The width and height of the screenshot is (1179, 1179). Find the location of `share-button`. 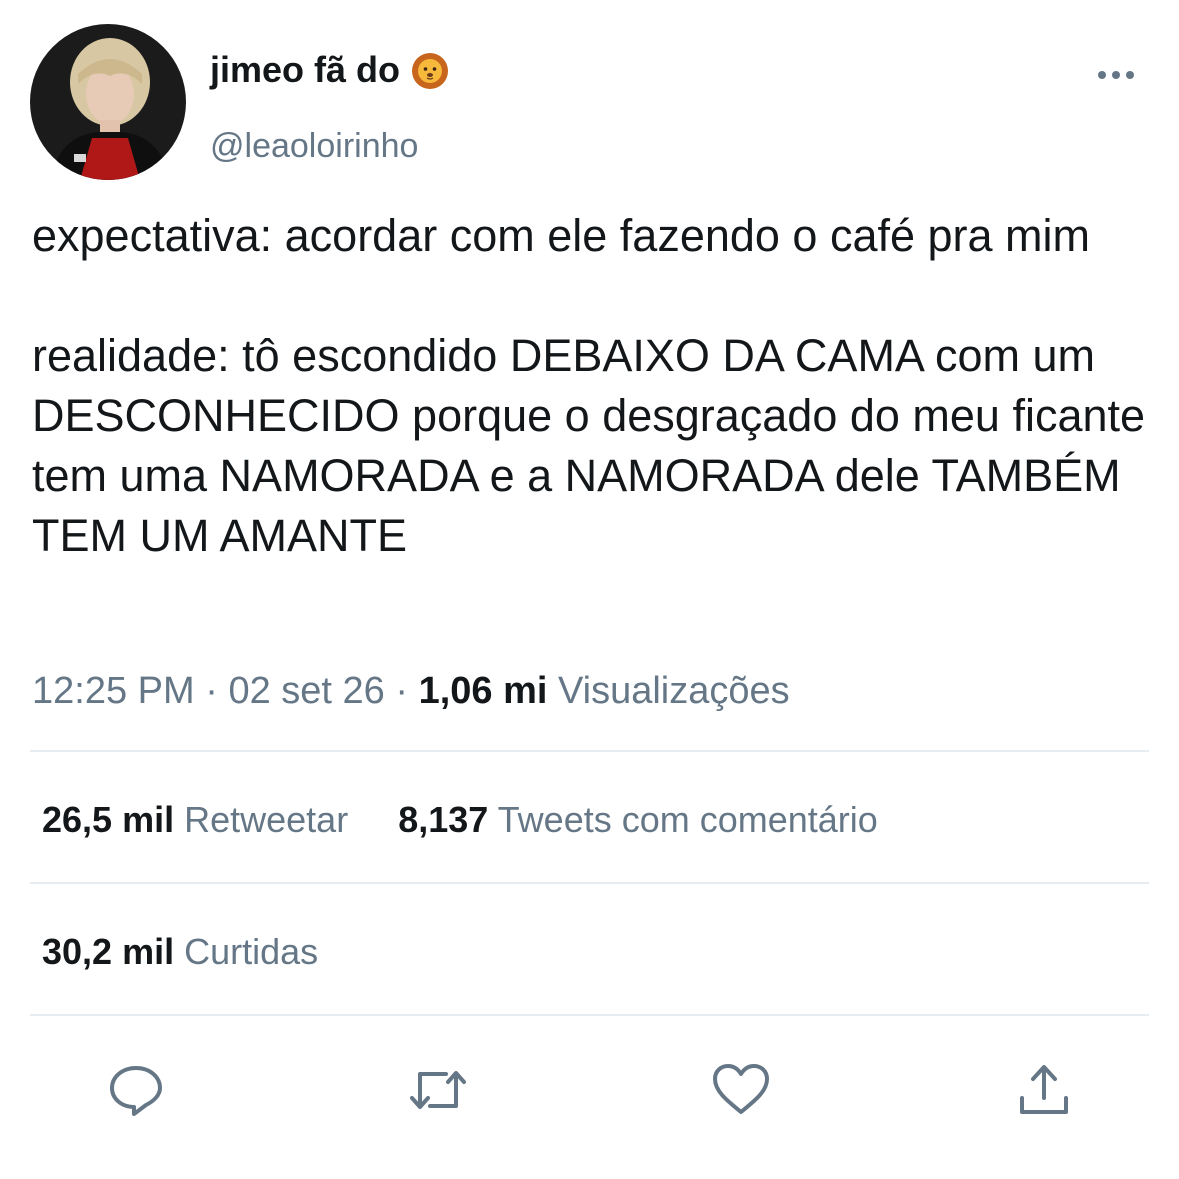

share-button is located at coordinates (1044, 1090).